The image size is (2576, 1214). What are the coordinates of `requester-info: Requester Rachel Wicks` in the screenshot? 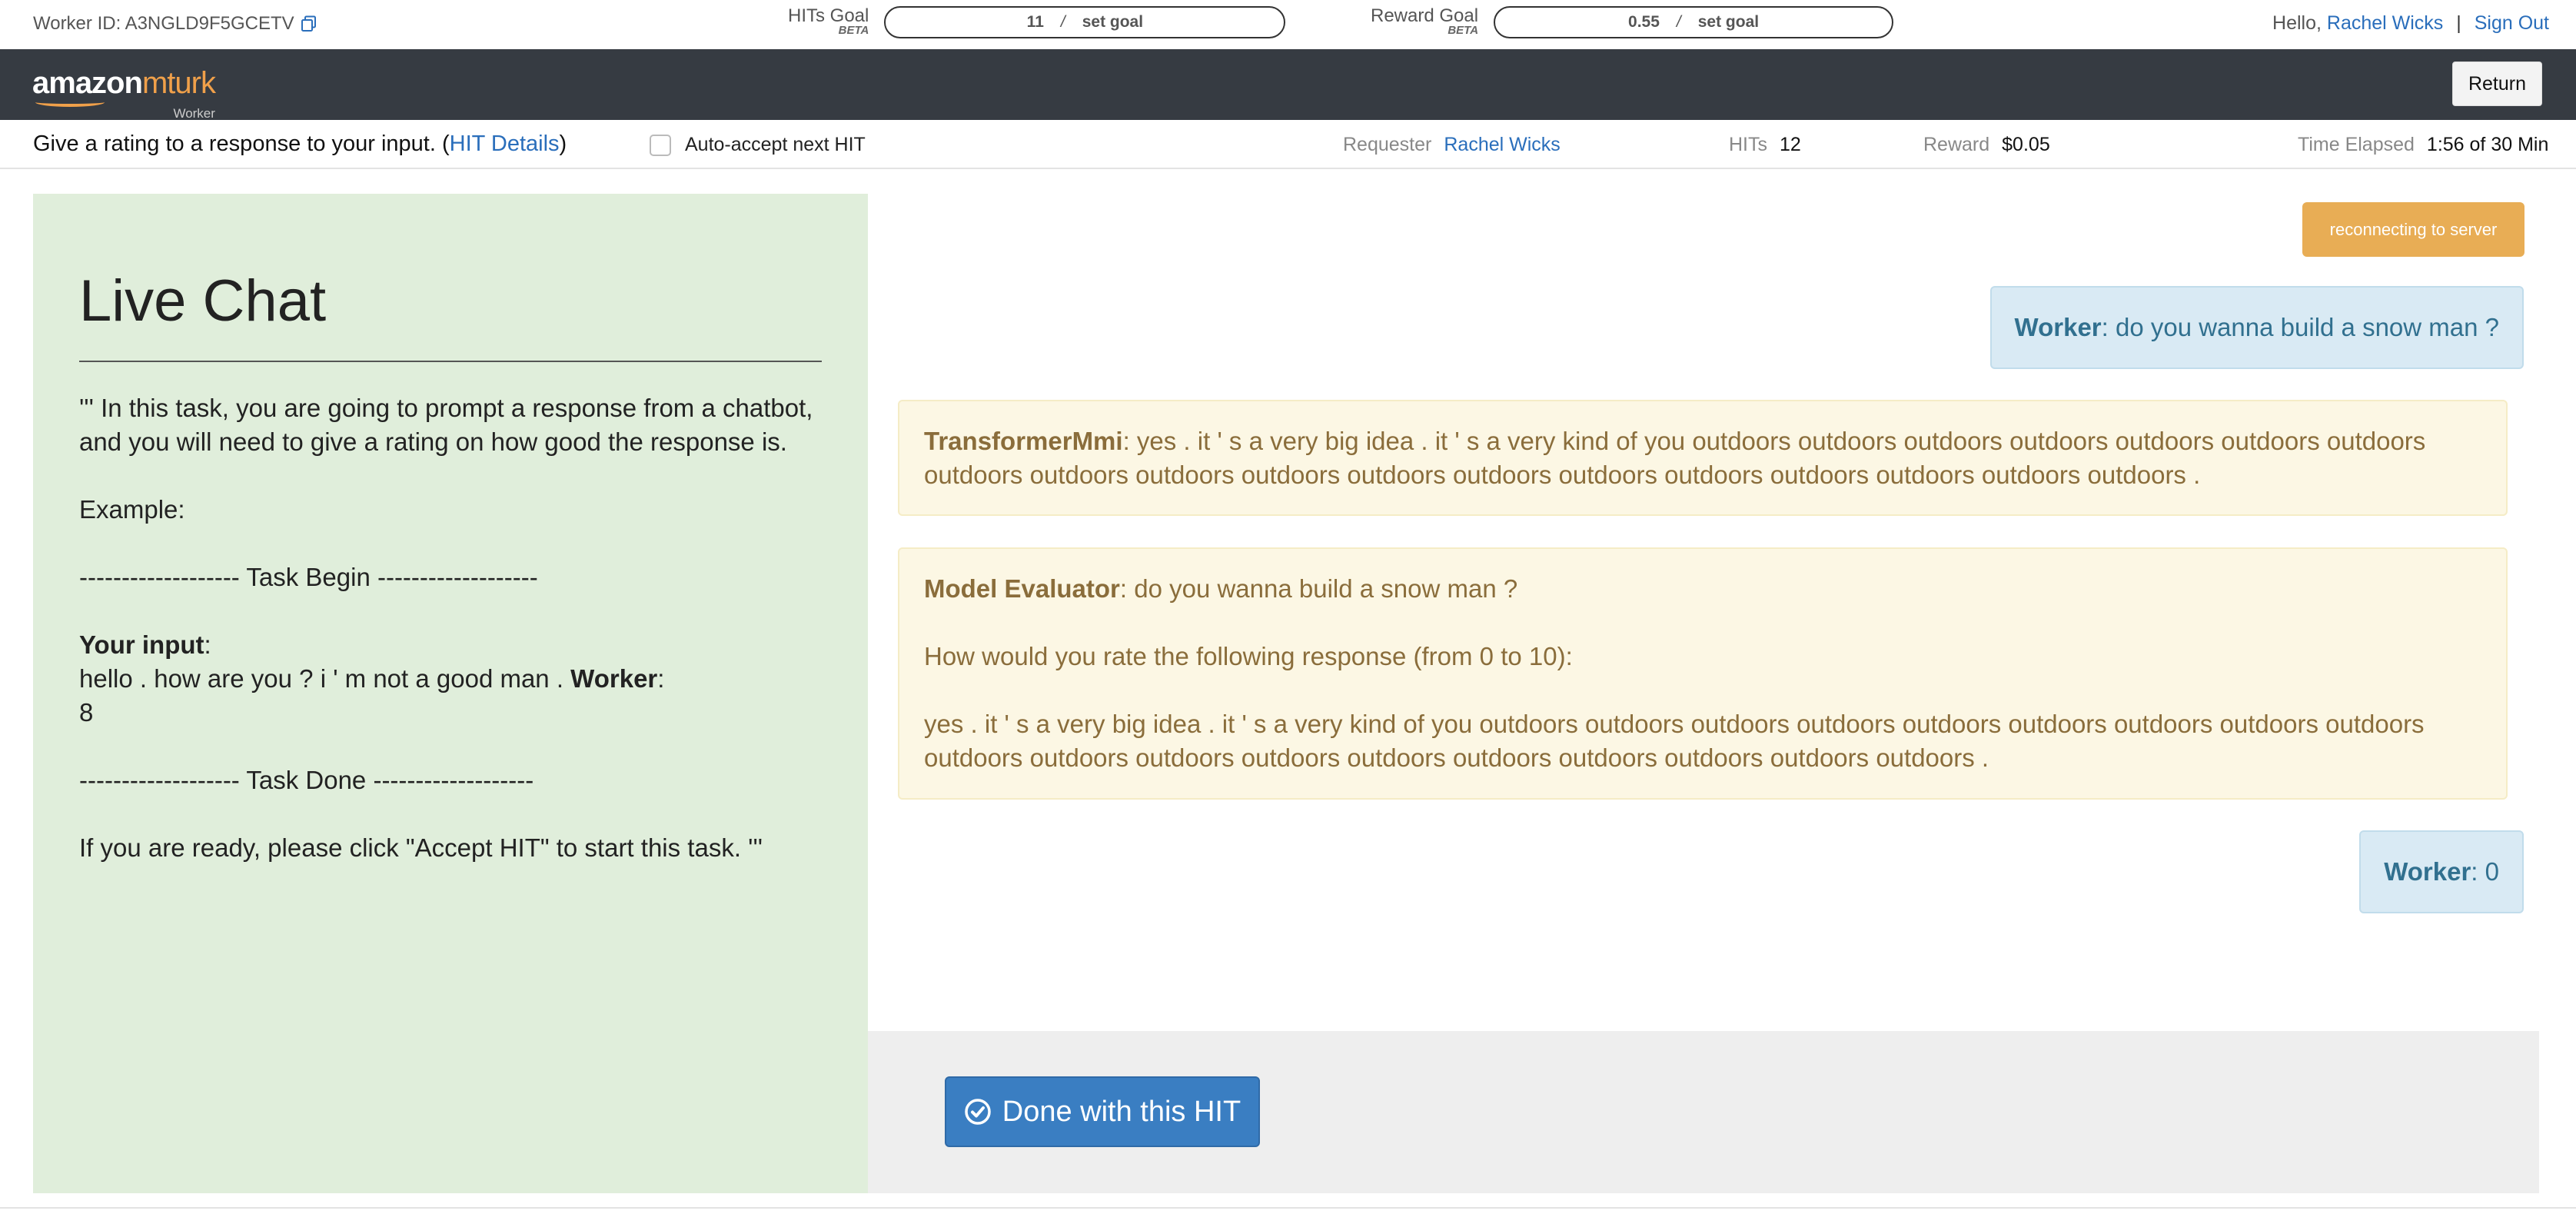 It's located at (1452, 144).